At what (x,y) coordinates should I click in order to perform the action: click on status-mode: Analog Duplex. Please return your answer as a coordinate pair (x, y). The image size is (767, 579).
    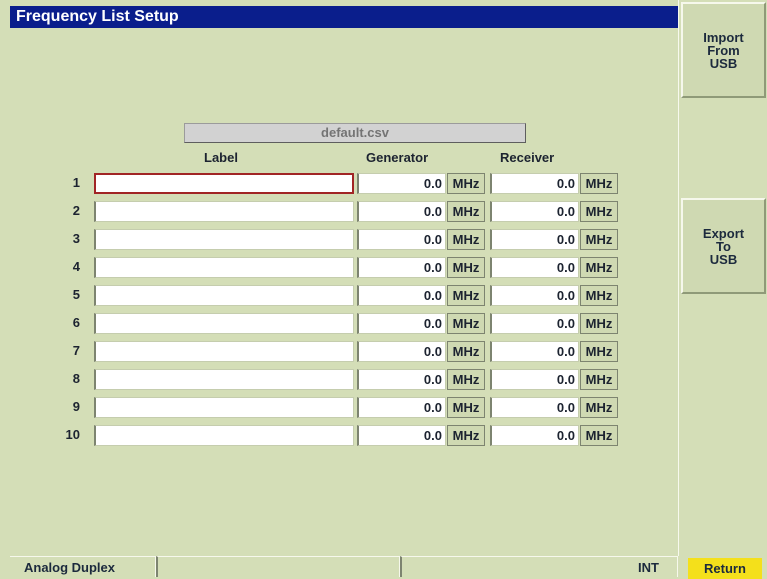
    Looking at the image, I should click on (83, 566).